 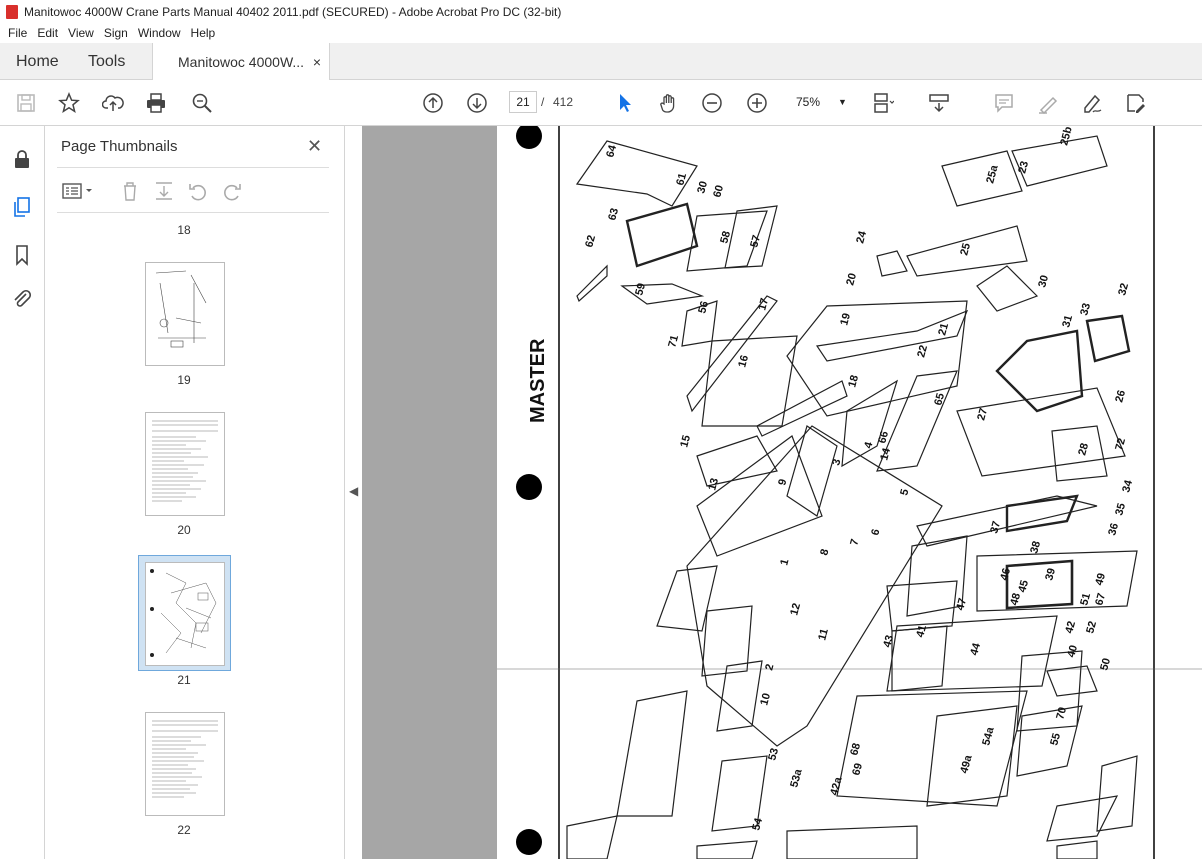 I want to click on menu-edit: Edit, so click(x=47, y=33).